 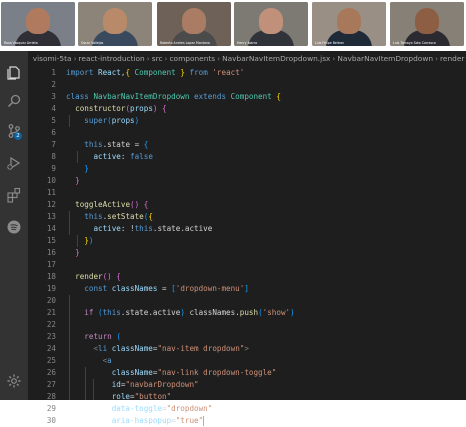 What do you see at coordinates (118, 336) in the screenshot?
I see `code-token: (` at bounding box center [118, 336].